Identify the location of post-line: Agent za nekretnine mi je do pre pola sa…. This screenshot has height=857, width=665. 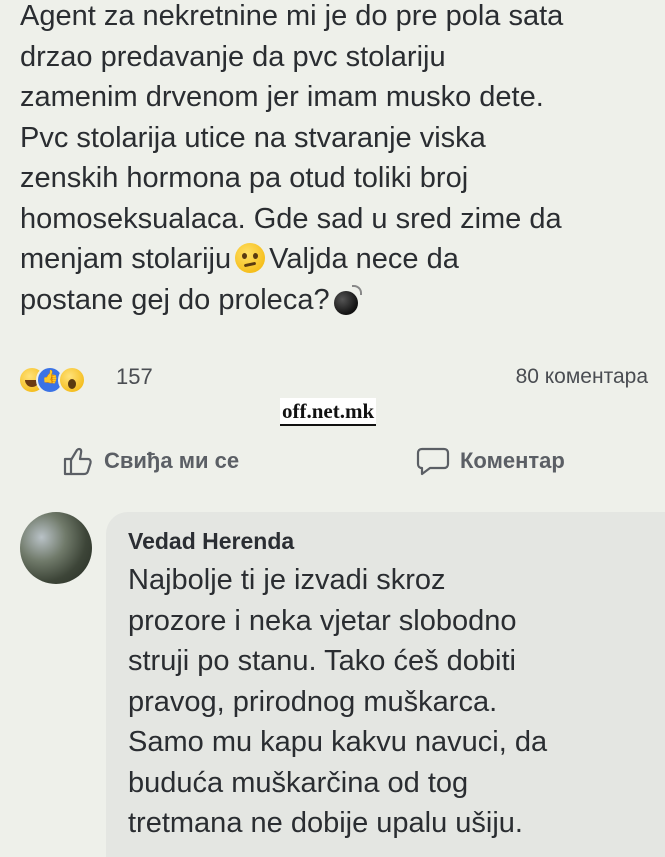
(292, 16).